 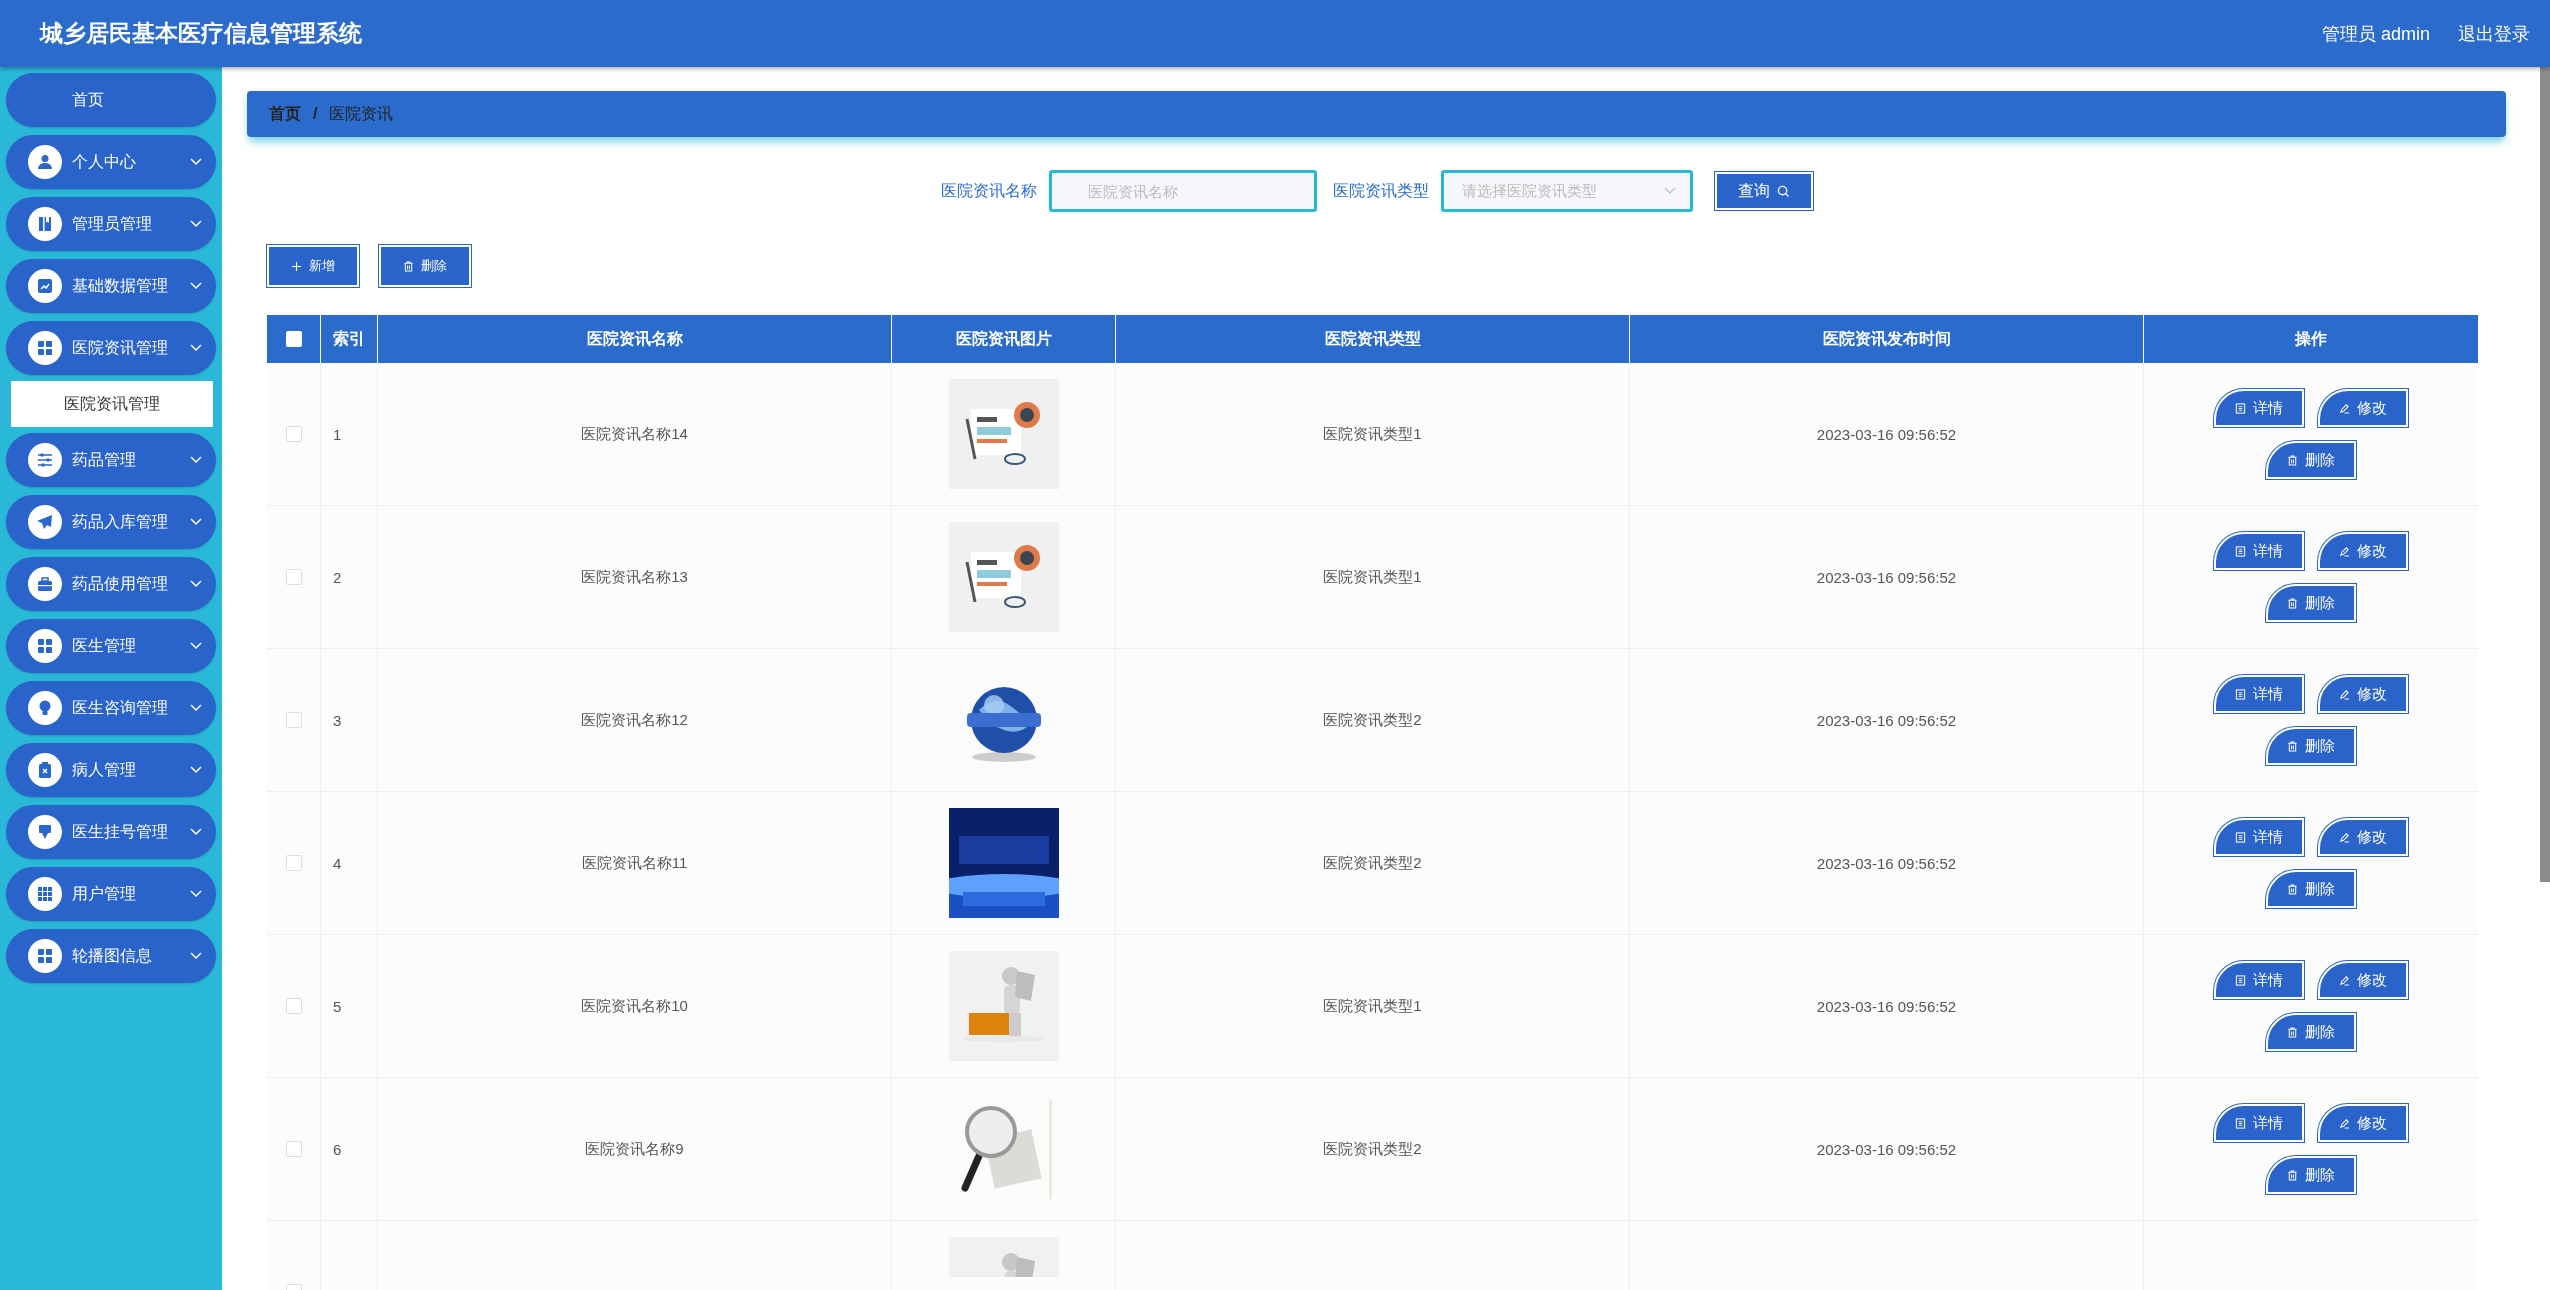 What do you see at coordinates (337, 1006) in the screenshot?
I see `index-text: 5` at bounding box center [337, 1006].